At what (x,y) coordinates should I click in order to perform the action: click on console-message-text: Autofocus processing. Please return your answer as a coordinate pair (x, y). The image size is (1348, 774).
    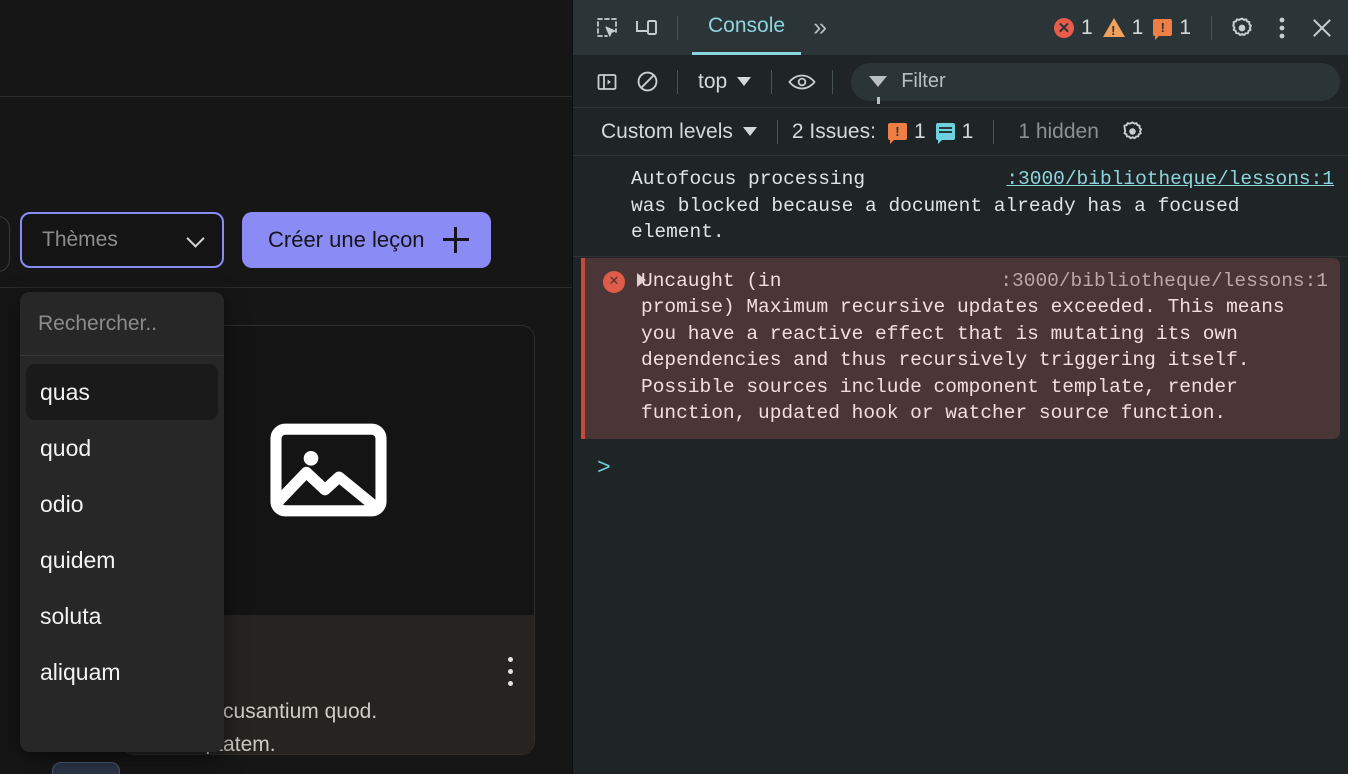
    Looking at the image, I should click on (748, 179).